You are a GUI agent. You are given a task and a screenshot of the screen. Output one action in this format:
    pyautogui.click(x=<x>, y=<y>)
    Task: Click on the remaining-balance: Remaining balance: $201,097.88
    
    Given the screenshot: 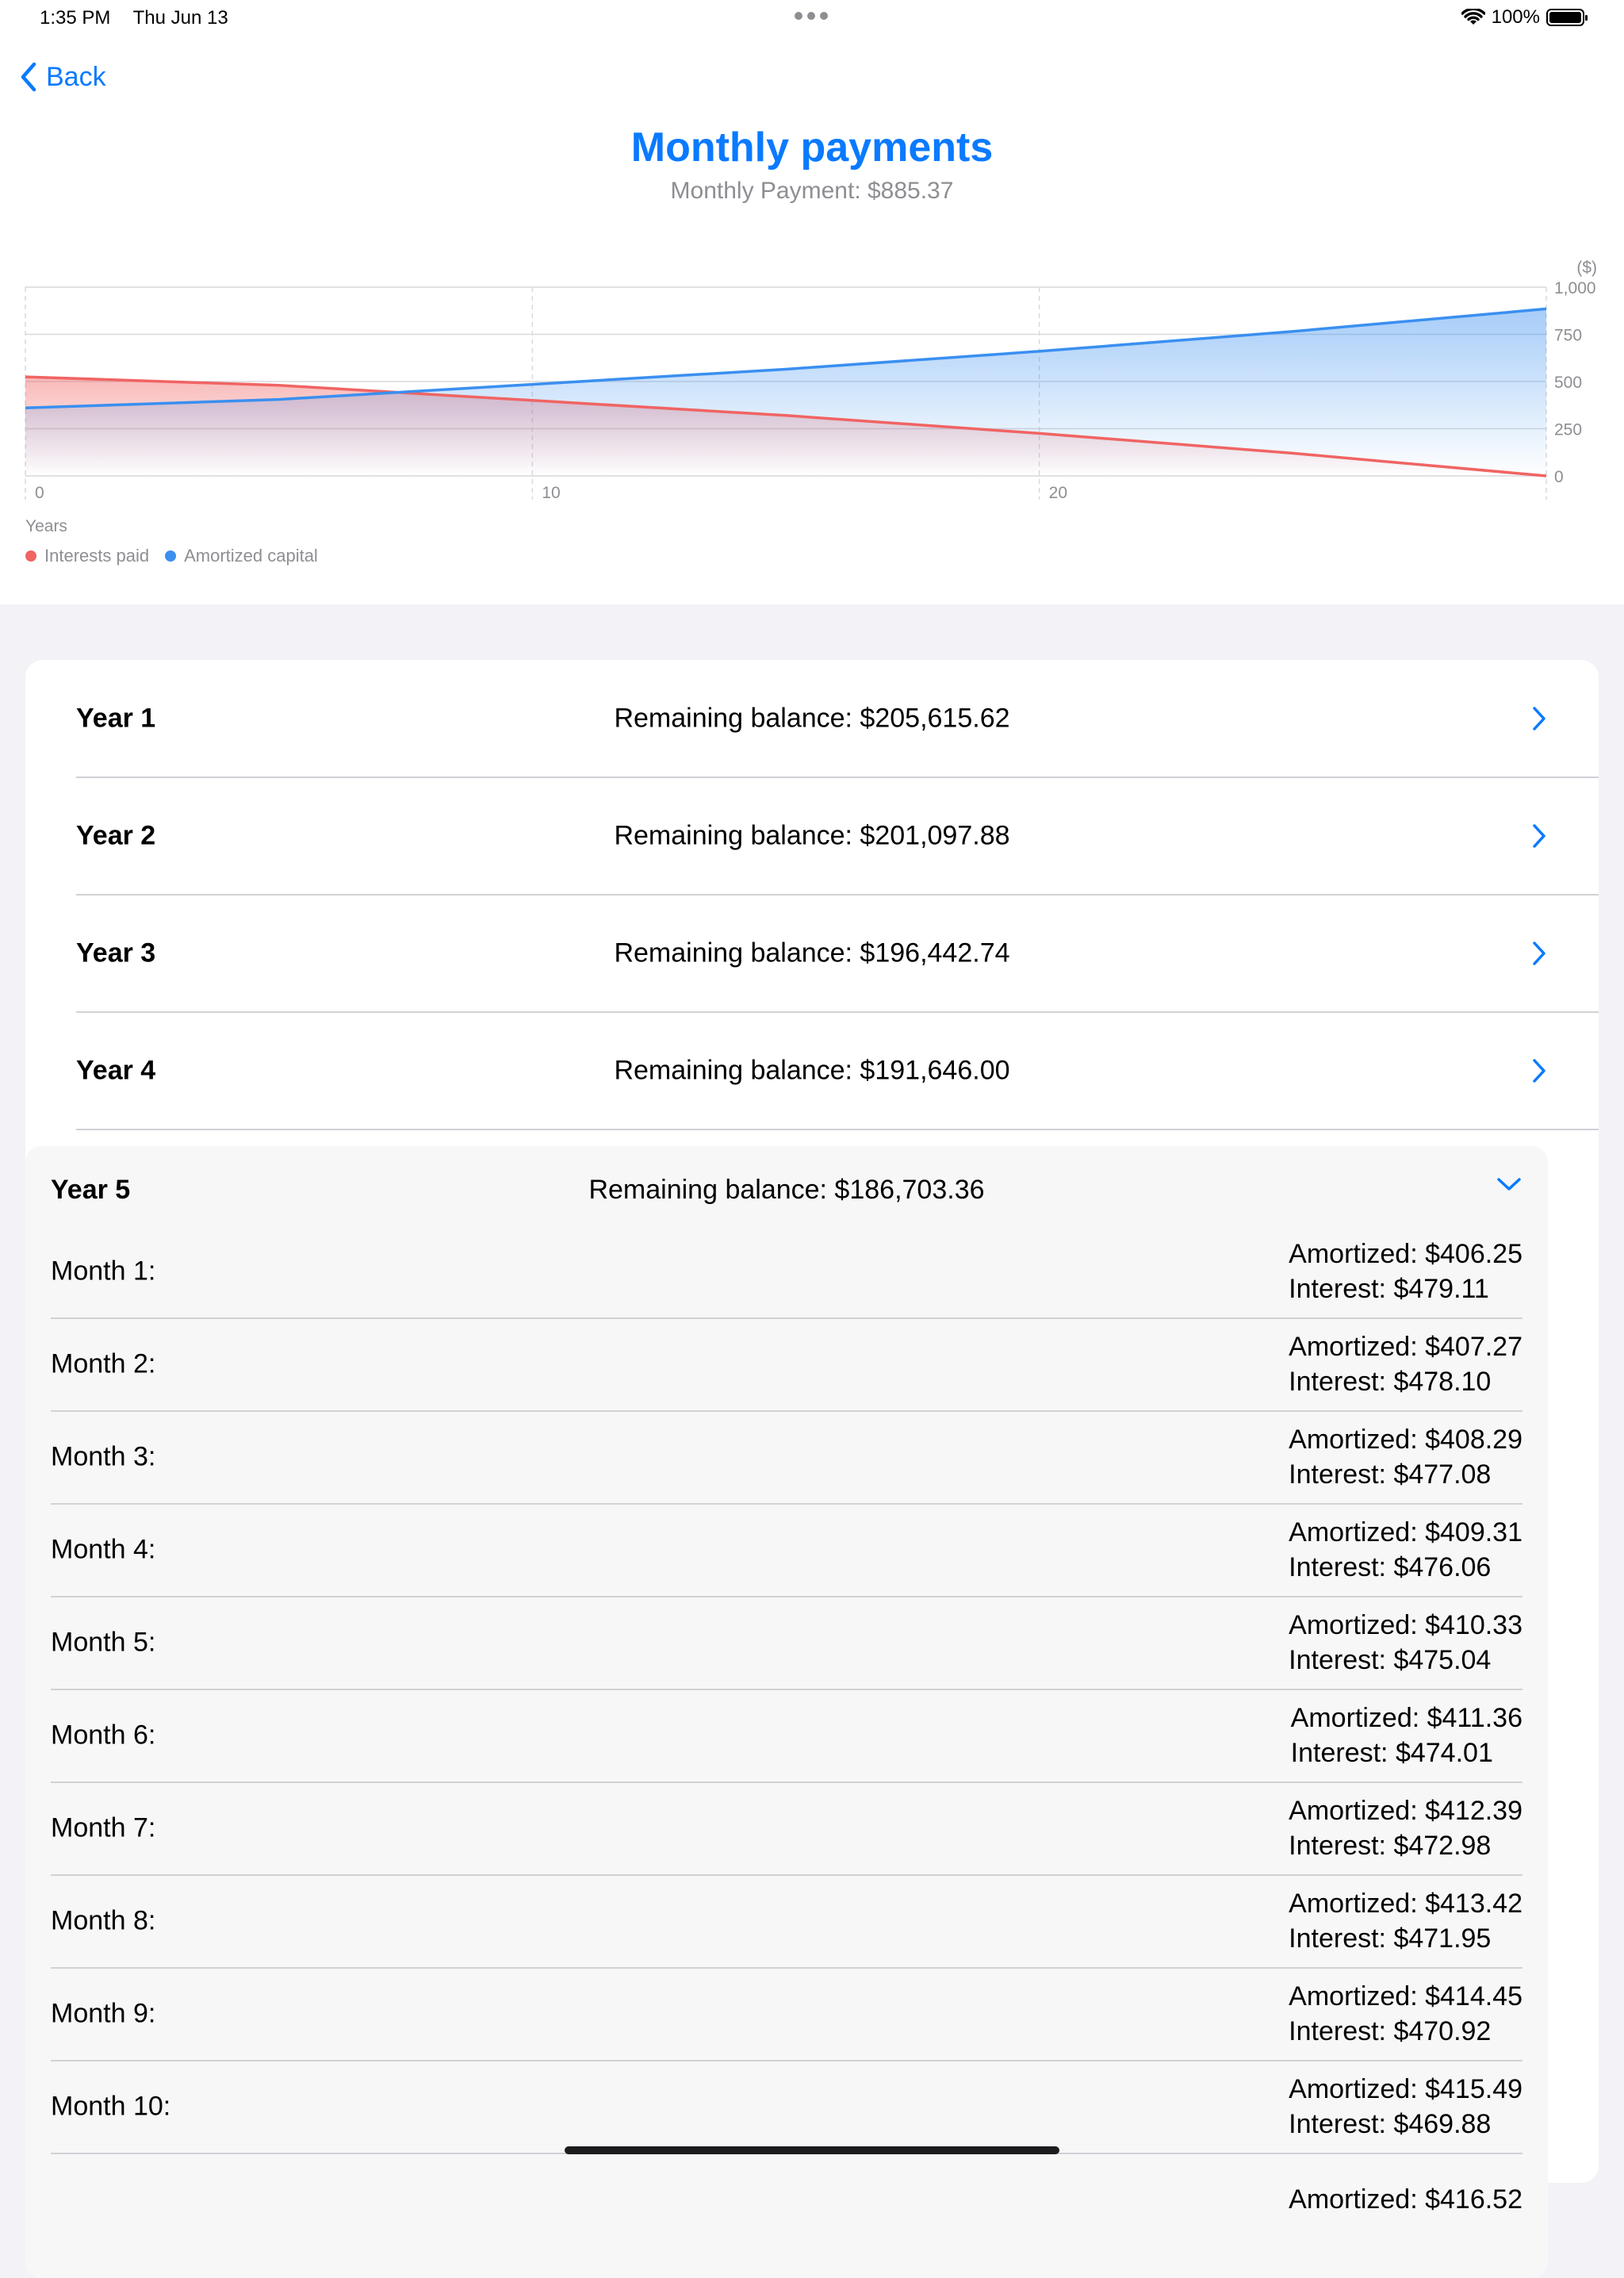 What is the action you would take?
    pyautogui.click(x=812, y=835)
    